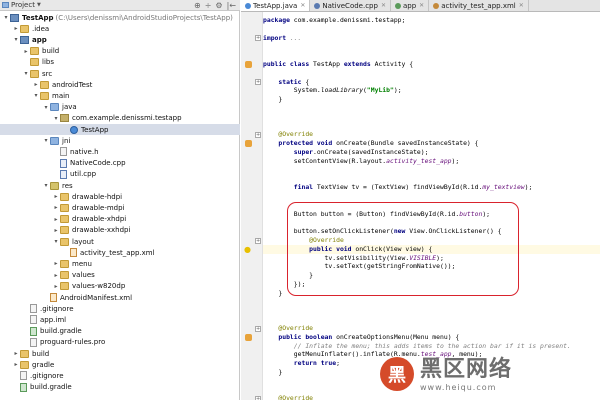 Image resolution: width=600 pixels, height=400 pixels. What do you see at coordinates (276, 5) in the screenshot?
I see `editor-tab: TestApp.java ✕` at bounding box center [276, 5].